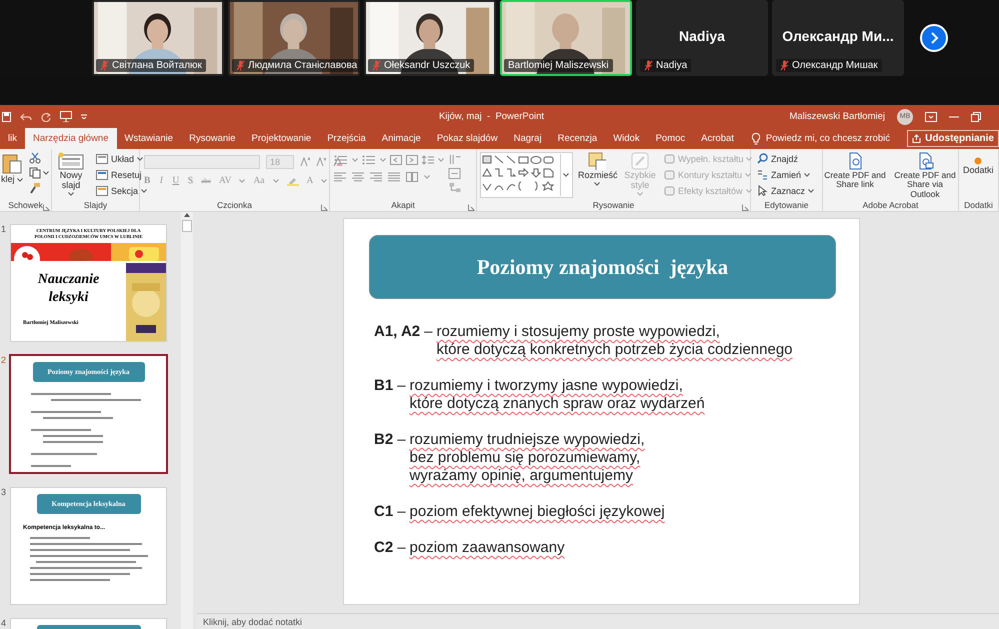 The width and height of the screenshot is (999, 629). What do you see at coordinates (102, 175) in the screenshot?
I see `reset-icon` at bounding box center [102, 175].